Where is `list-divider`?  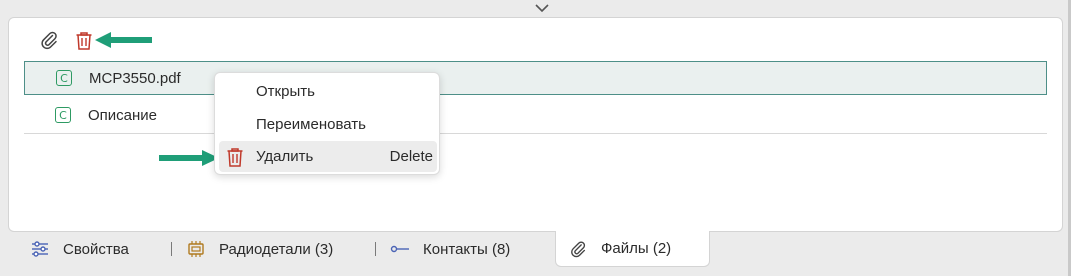
list-divider is located at coordinates (535, 133).